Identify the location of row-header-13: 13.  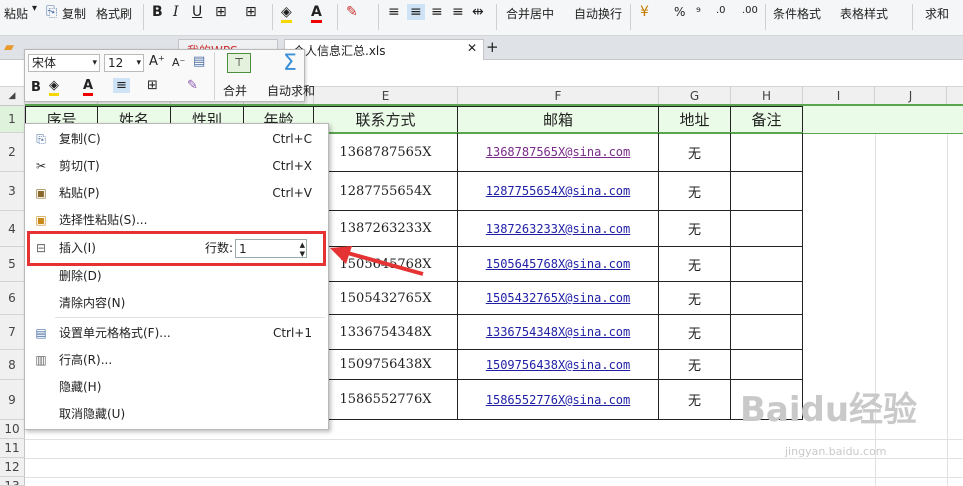
(12, 481).